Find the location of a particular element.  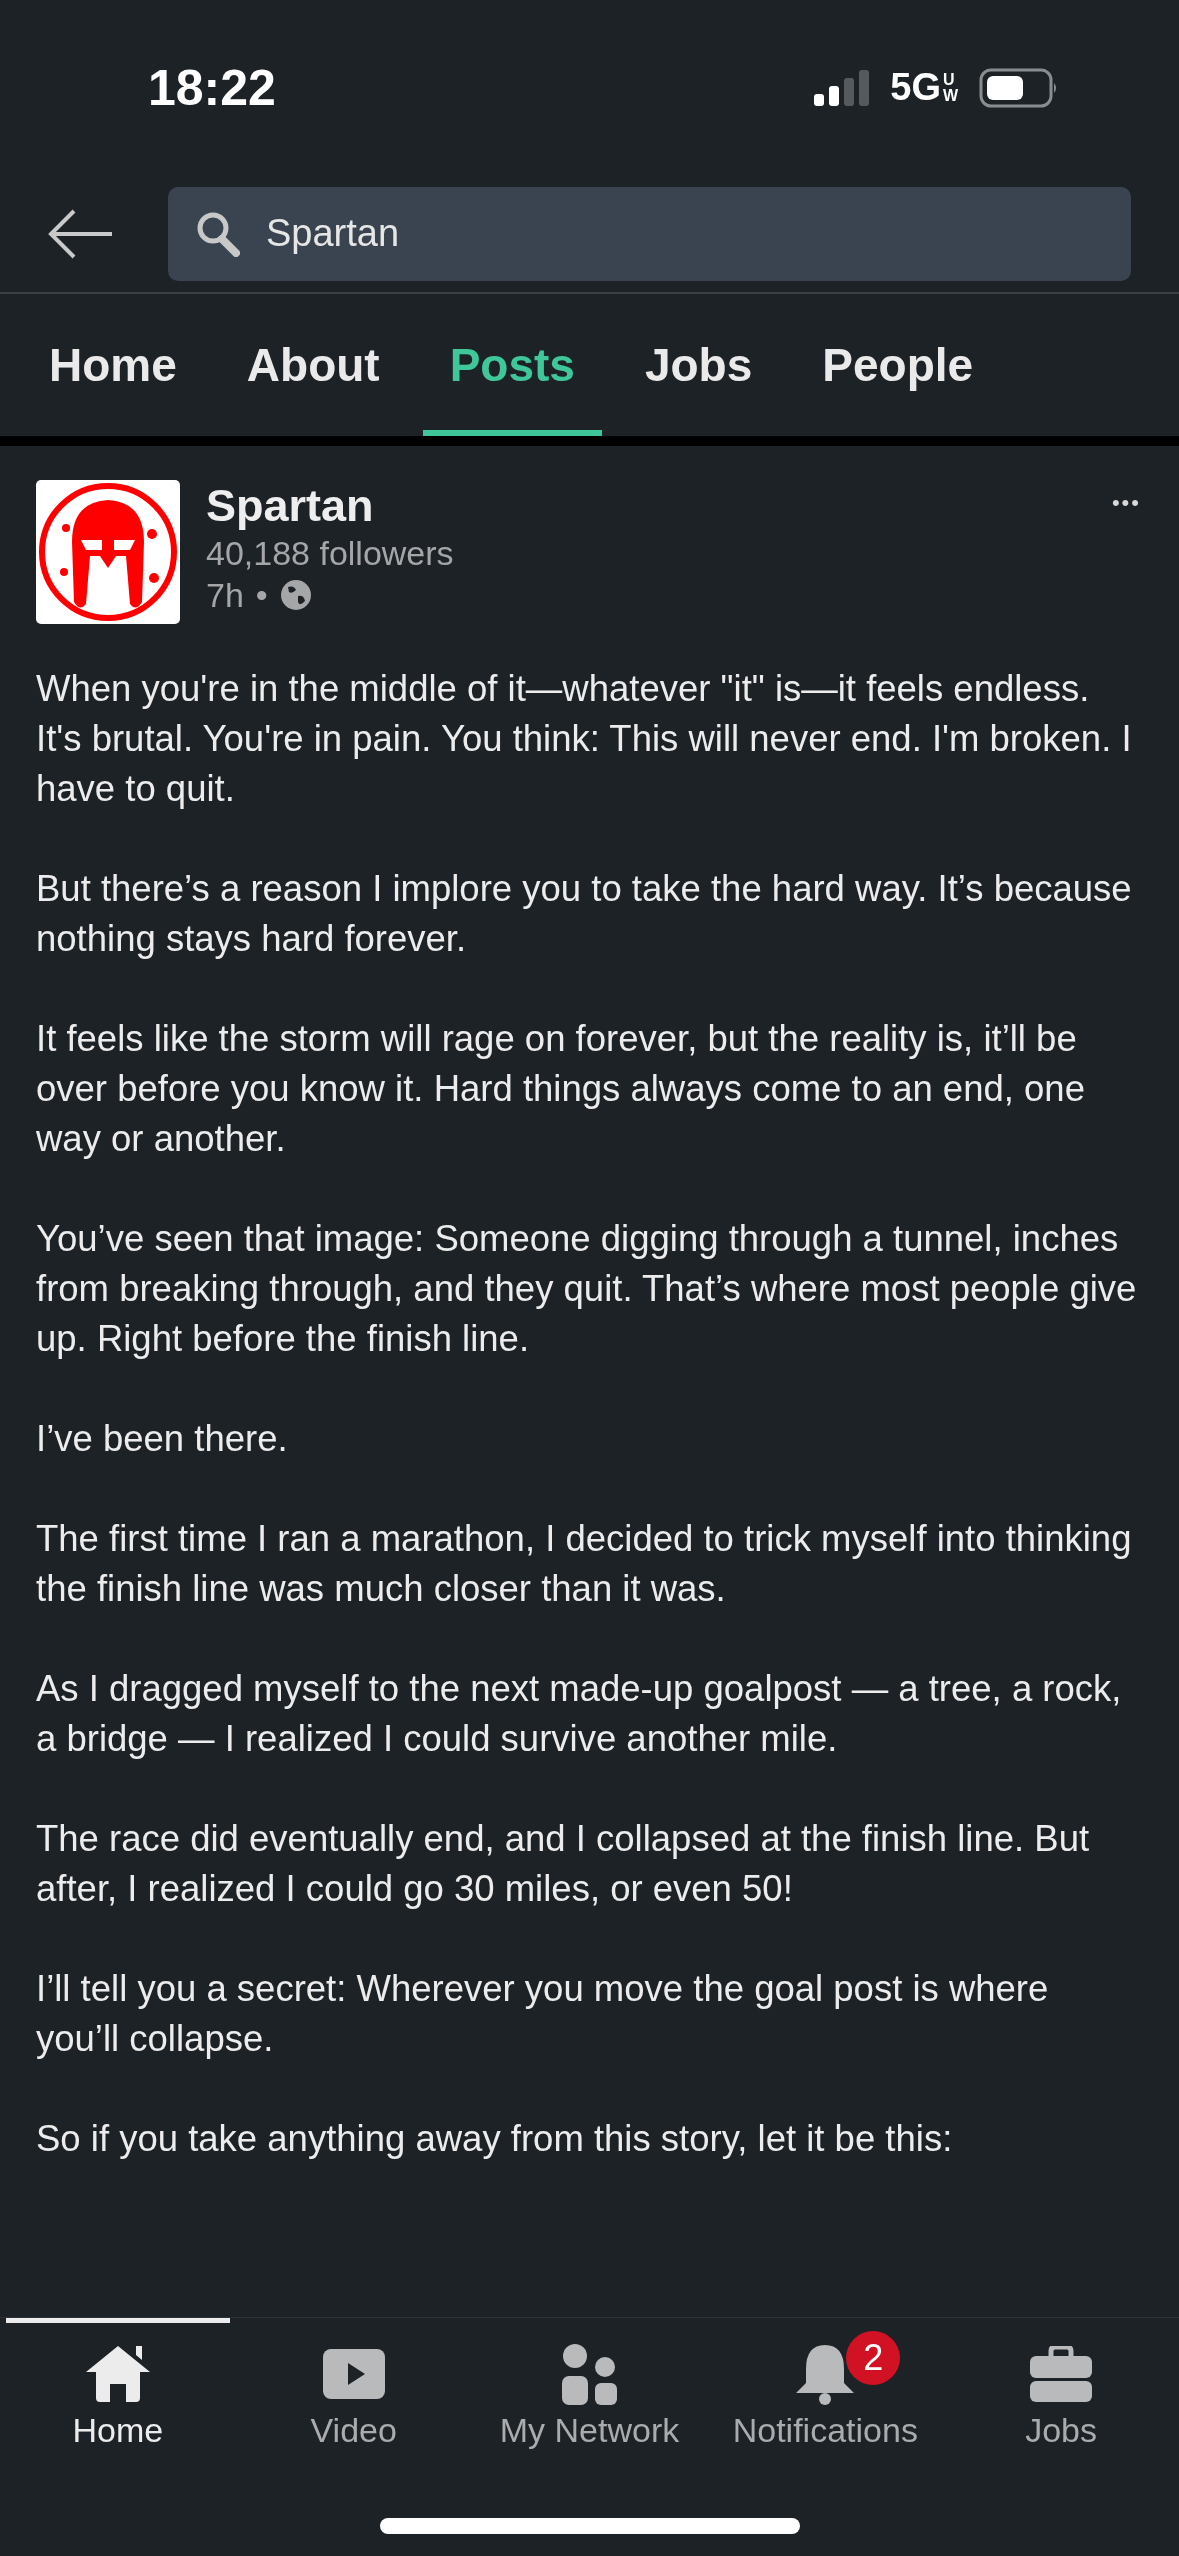

follower-count: 40,188 followers is located at coordinates (330, 553).